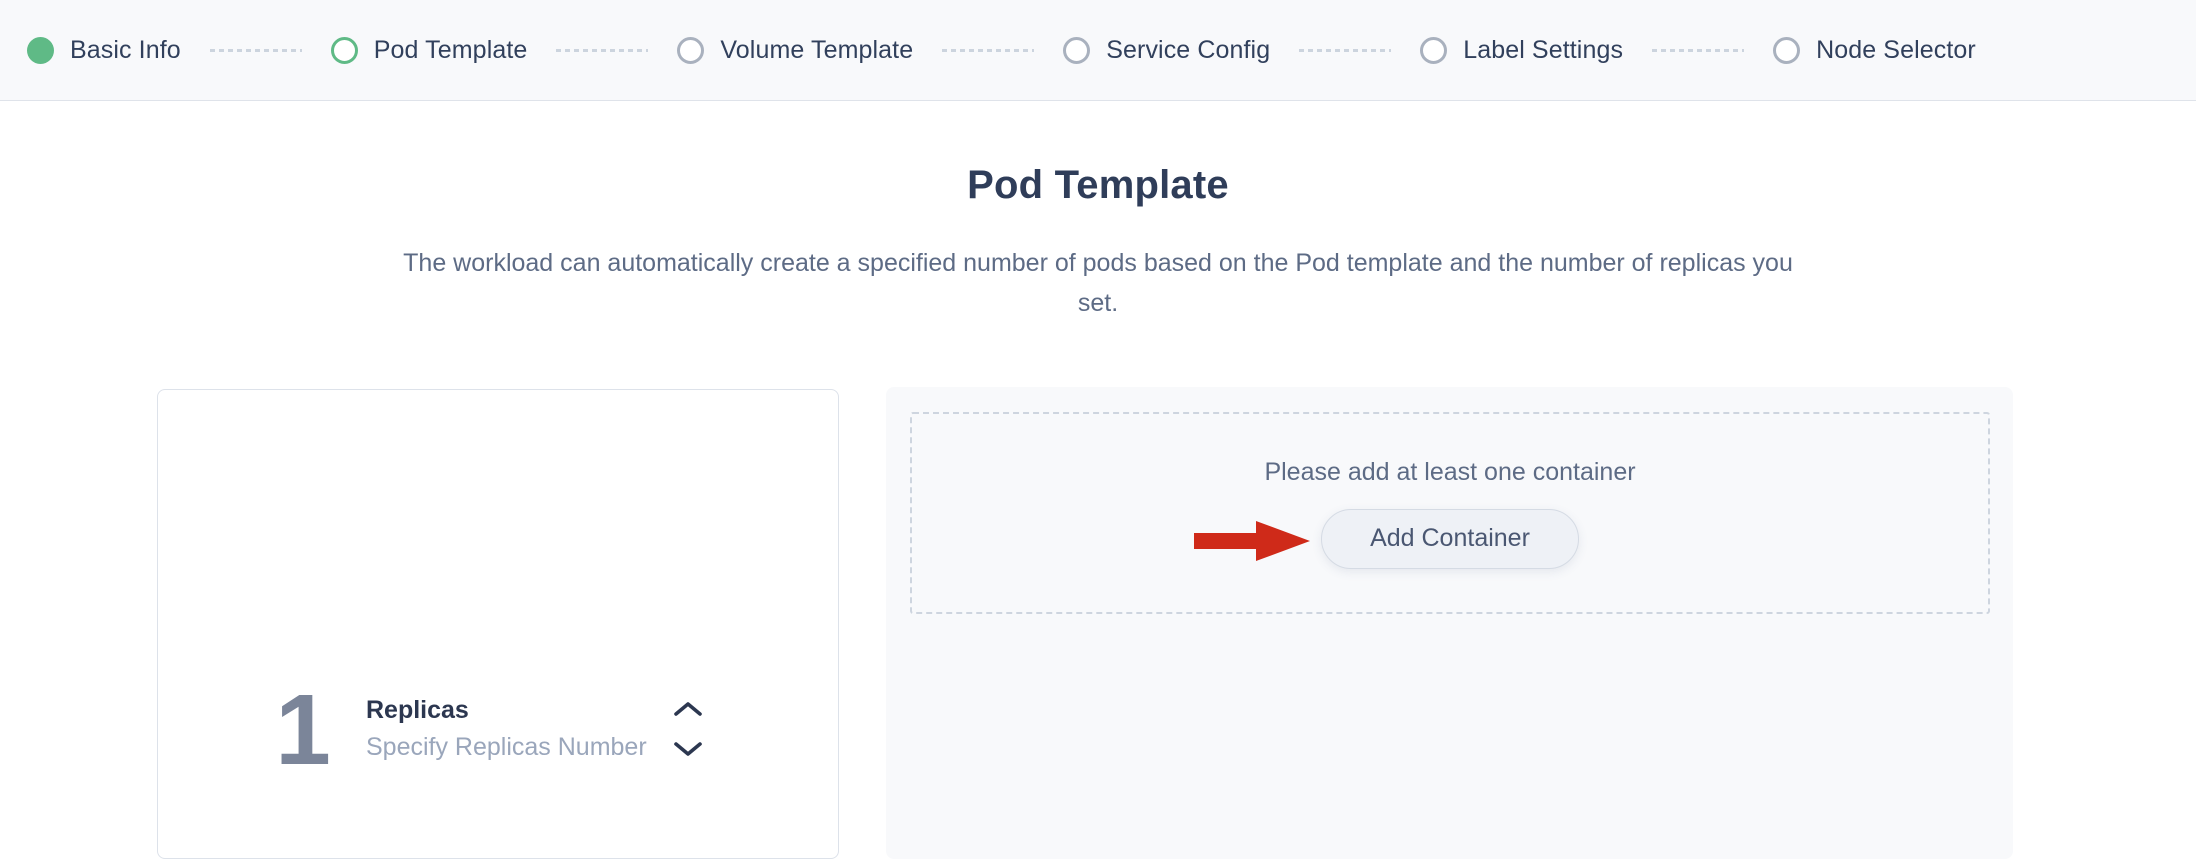 The image size is (2196, 859). I want to click on step-label: Label Settings, so click(1543, 49).